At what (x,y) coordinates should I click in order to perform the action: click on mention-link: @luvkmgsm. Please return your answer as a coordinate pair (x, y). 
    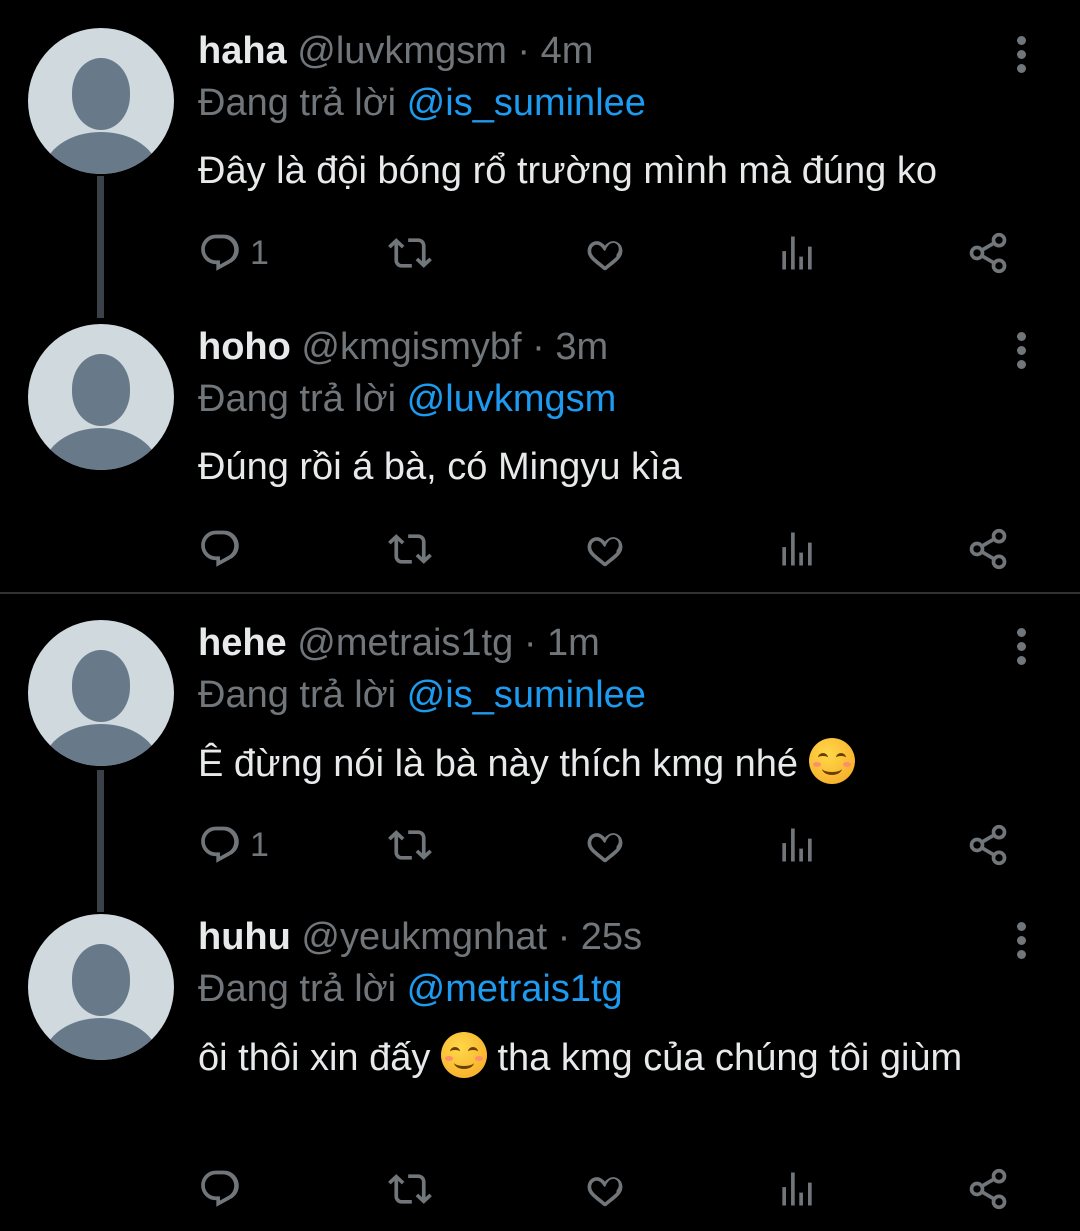
    Looking at the image, I should click on (512, 399).